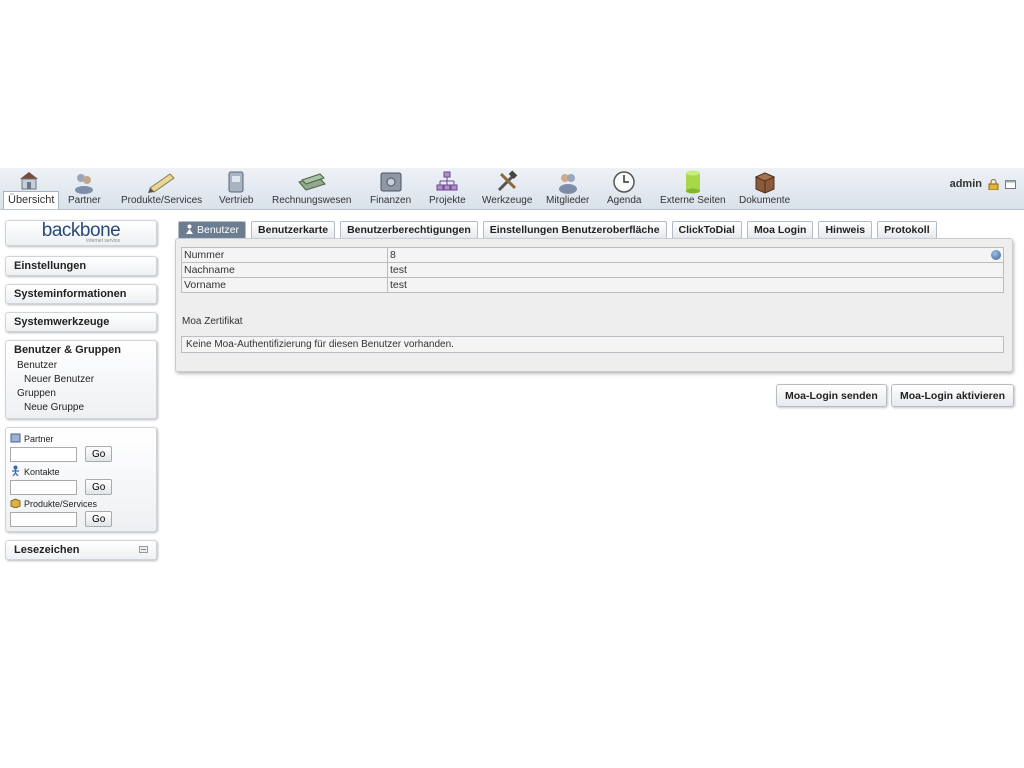 The image size is (1024, 768). Describe the element at coordinates (99, 519) in the screenshot. I see `produkte-go-button: Go` at that location.